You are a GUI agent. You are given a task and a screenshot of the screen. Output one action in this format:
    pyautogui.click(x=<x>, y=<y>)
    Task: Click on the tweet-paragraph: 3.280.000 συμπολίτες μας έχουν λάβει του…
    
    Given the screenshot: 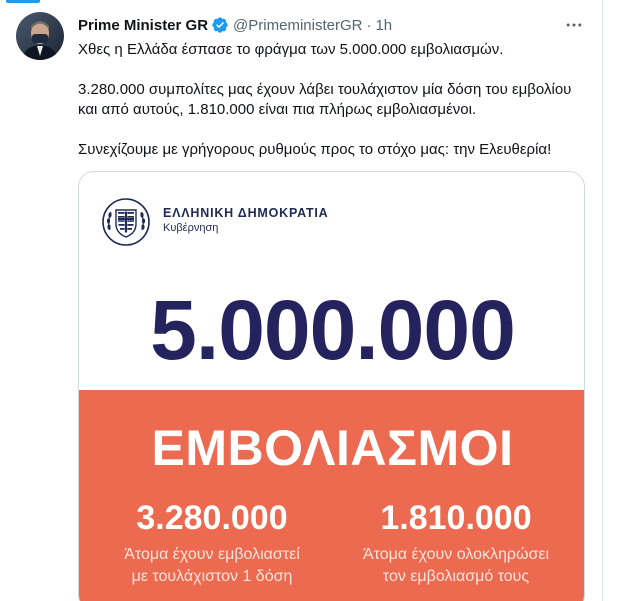 What is the action you would take?
    pyautogui.click(x=325, y=99)
    